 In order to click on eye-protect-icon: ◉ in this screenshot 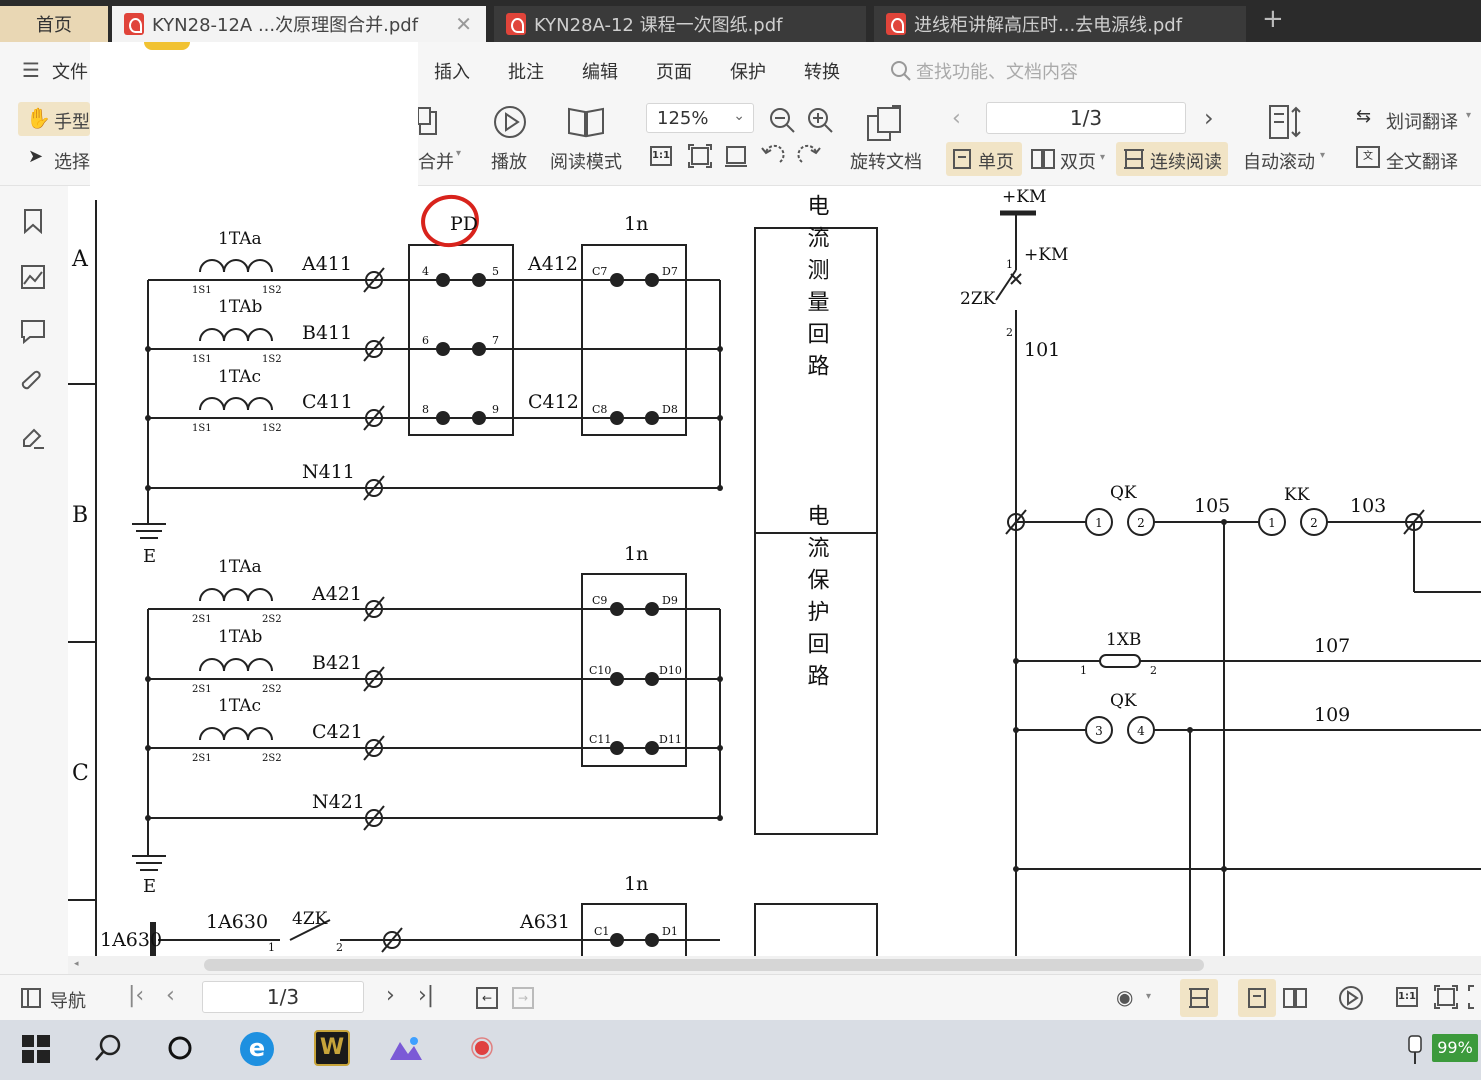, I will do `click(1124, 997)`.